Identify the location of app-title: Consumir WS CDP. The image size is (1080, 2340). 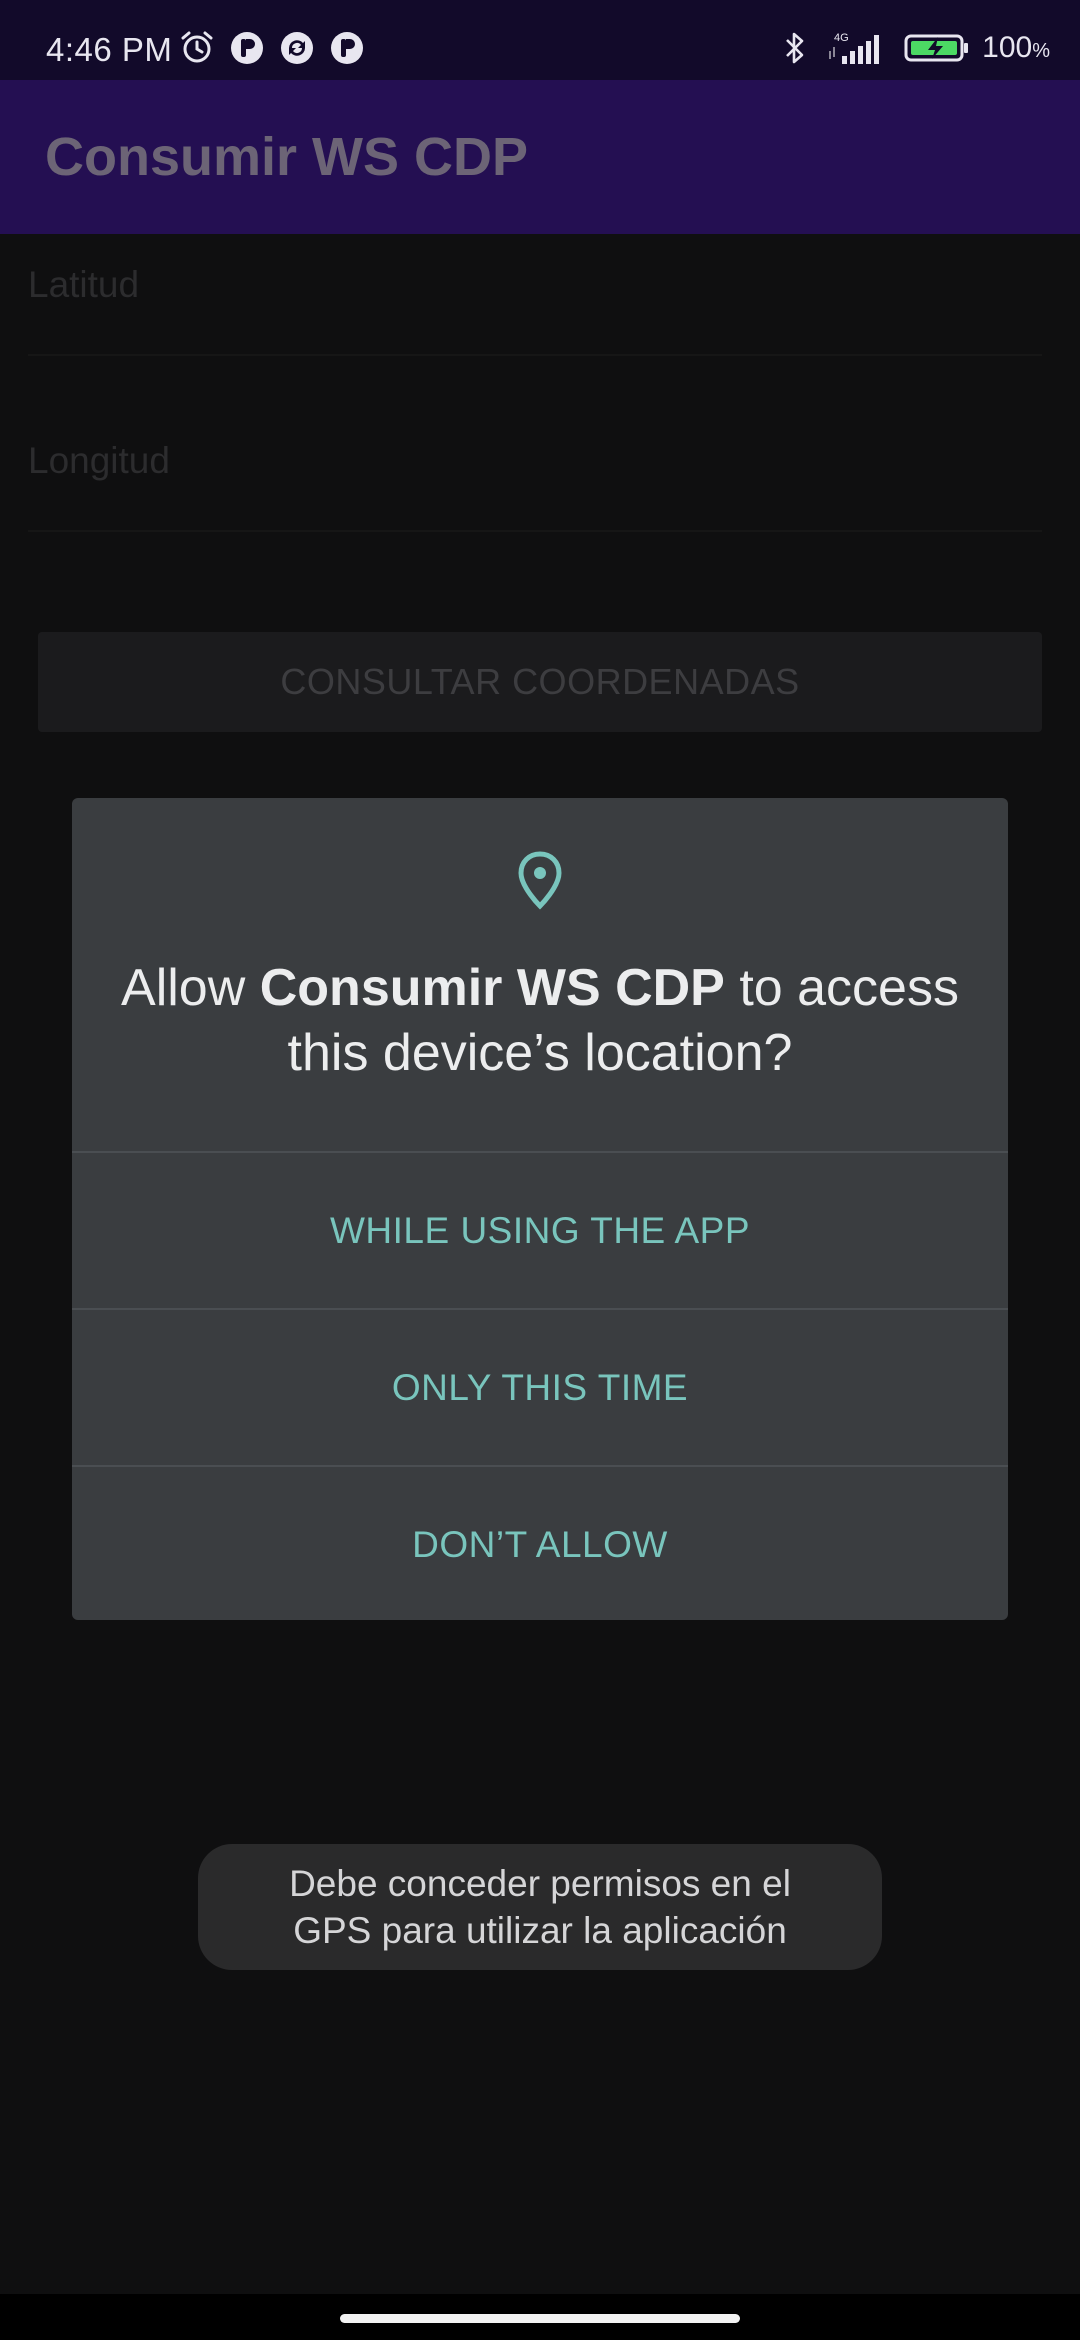
(287, 157).